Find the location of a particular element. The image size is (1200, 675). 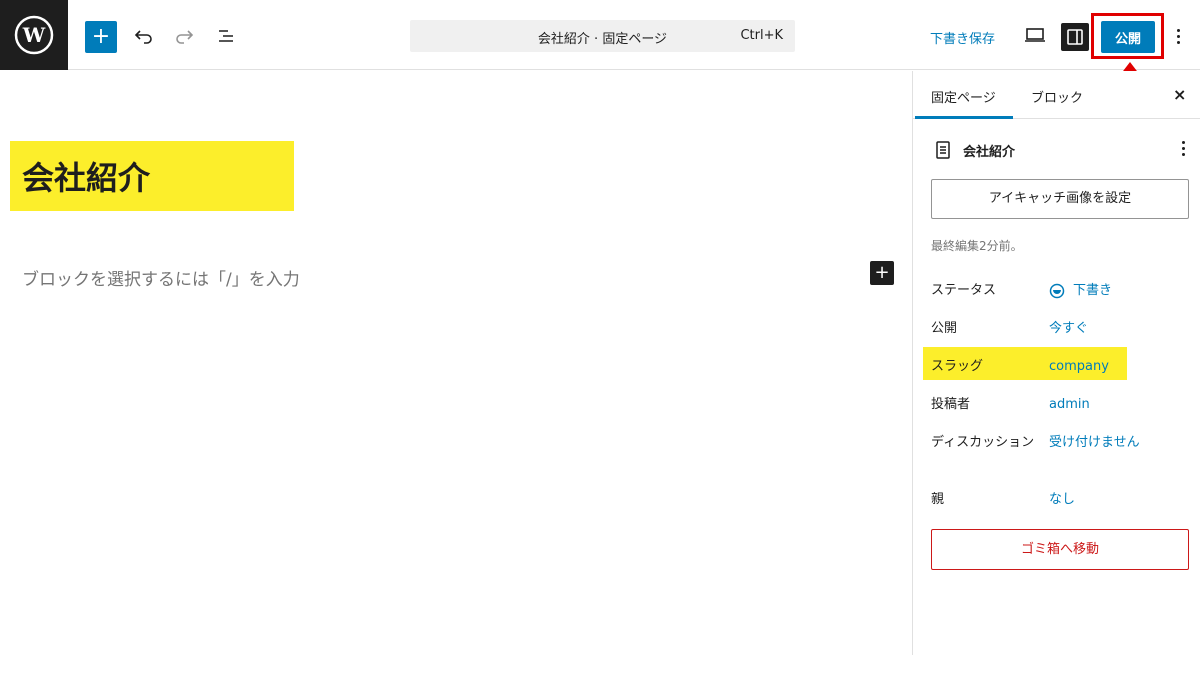

parent-value: なし is located at coordinates (1062, 500).